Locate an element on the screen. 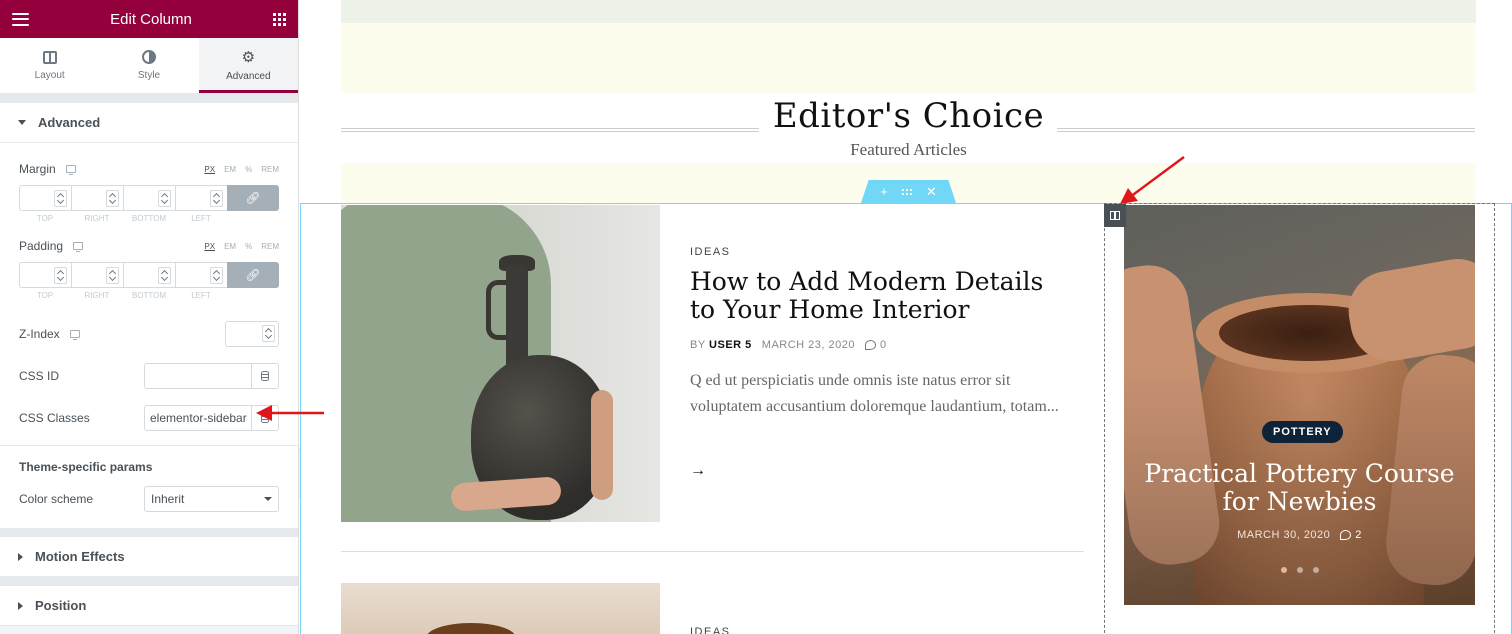 The image size is (1512, 634). post-byline: BY USER 5 MARCH 23, 2020 0 is located at coordinates (788, 345).